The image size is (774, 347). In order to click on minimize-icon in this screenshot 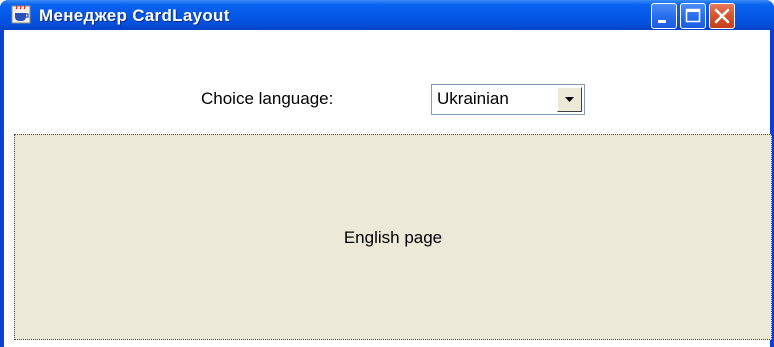, I will do `click(662, 21)`.